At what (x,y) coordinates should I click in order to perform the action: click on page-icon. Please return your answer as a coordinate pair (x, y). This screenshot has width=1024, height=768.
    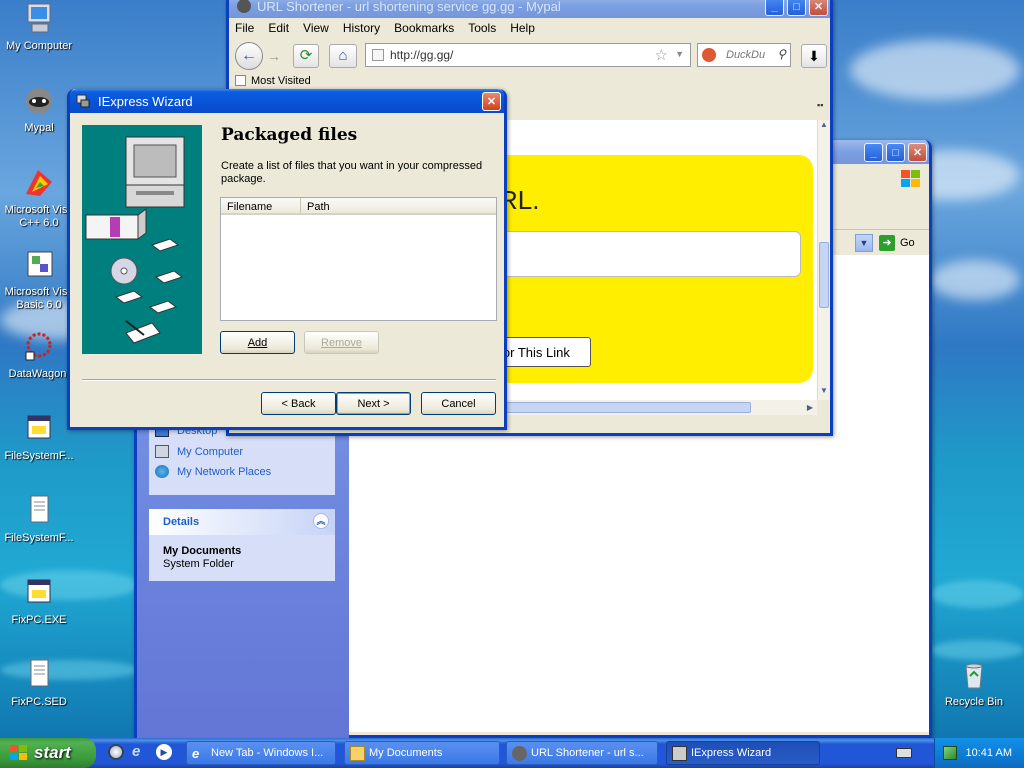
    Looking at the image, I should click on (378, 55).